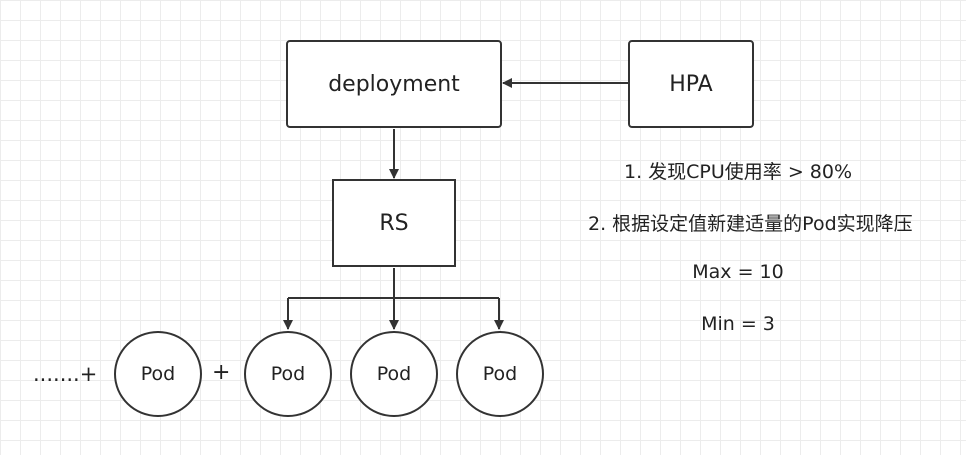  What do you see at coordinates (750, 224) in the screenshot?
I see `note-scale-action: 2. 根据设定值新建适量的Pod实现降压` at bounding box center [750, 224].